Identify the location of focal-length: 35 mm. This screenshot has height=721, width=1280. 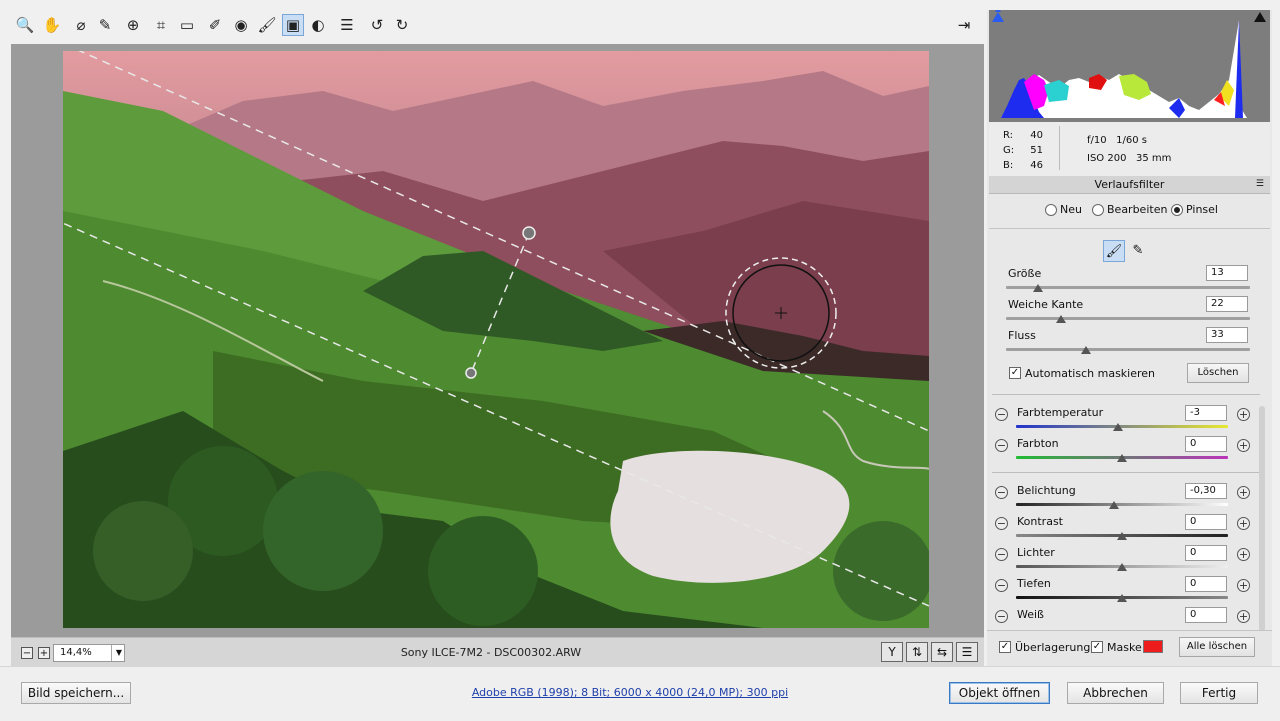
(1153, 158).